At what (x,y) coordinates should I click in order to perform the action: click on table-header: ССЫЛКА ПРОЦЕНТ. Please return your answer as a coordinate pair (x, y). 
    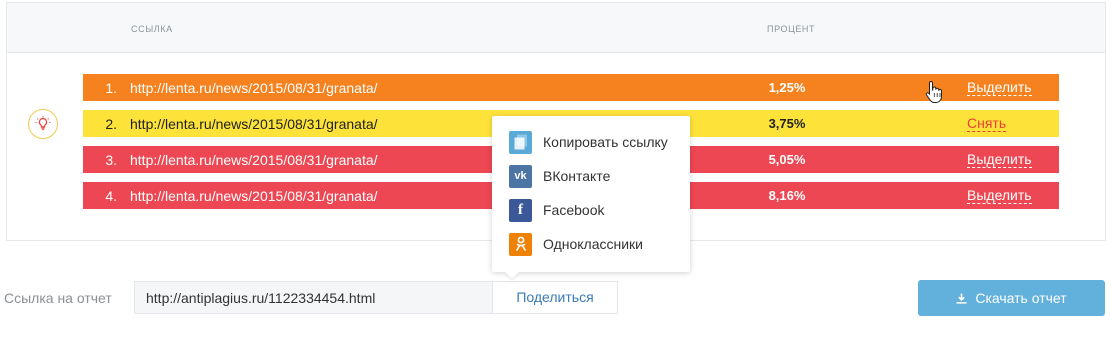
    Looking at the image, I should click on (556, 28).